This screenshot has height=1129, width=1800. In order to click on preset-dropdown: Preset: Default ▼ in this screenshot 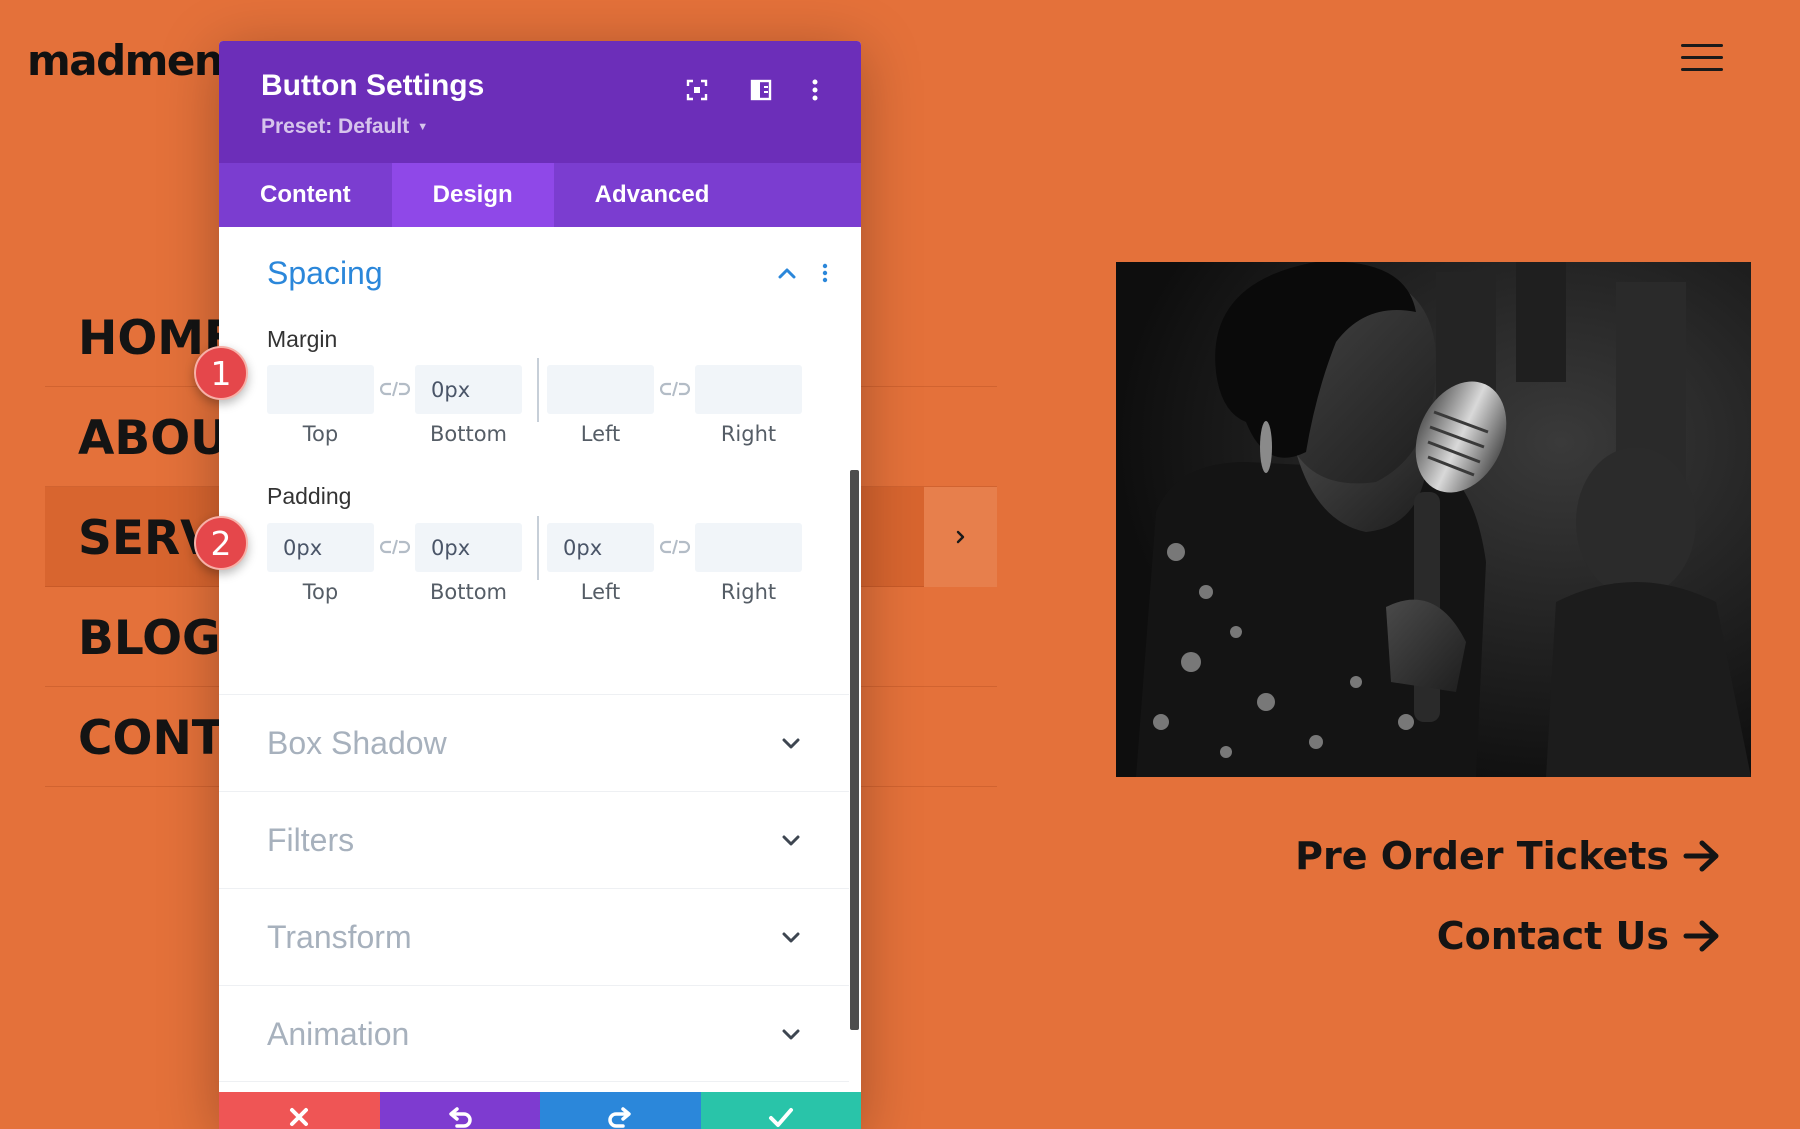, I will do `click(344, 127)`.